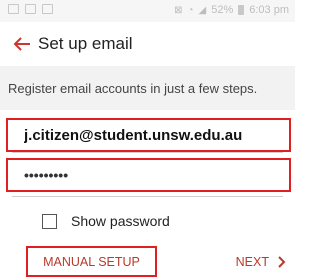  Describe the element at coordinates (13, 9) in the screenshot. I see `gallery-icon` at that location.